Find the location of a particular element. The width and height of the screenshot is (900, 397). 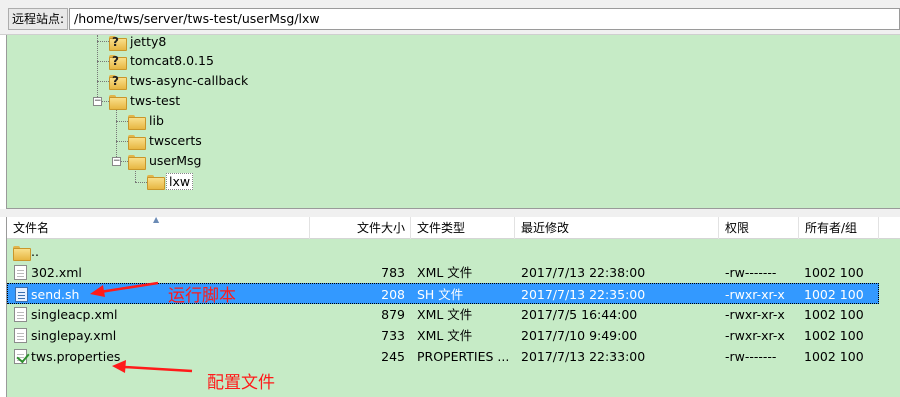

file-type: SH 文件 is located at coordinates (440, 294).